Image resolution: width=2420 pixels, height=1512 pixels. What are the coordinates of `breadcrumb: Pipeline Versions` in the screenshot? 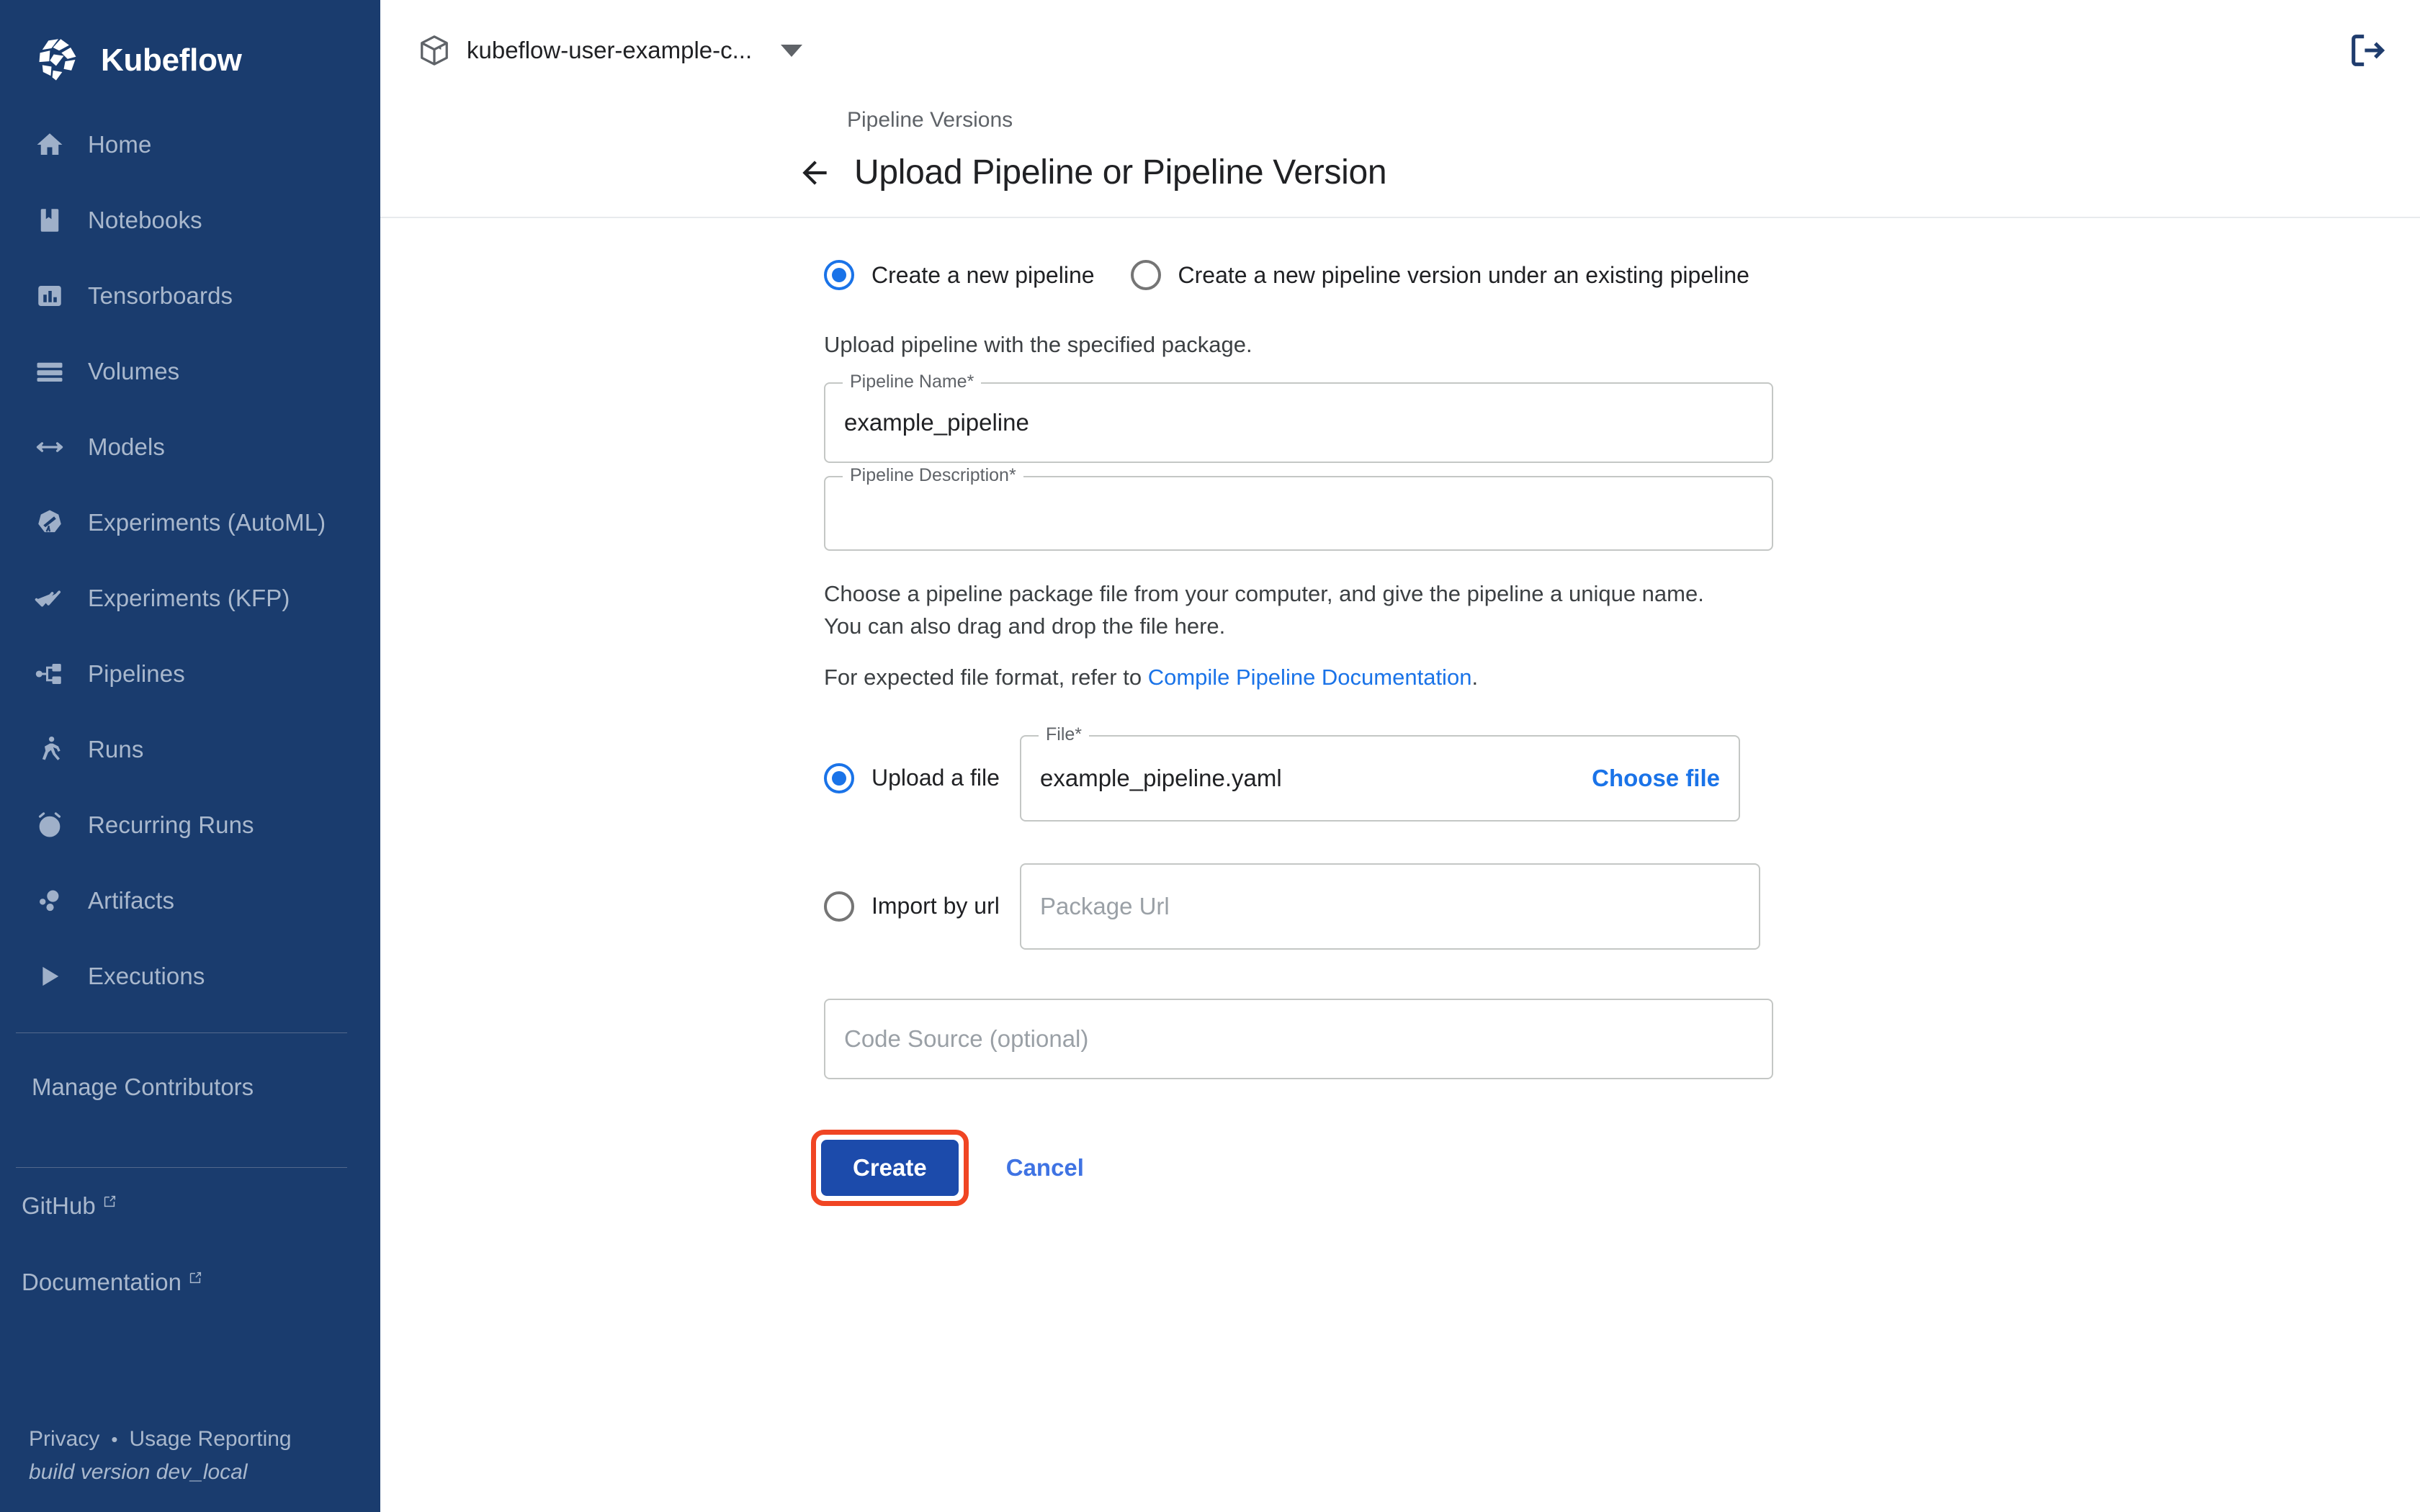 It's located at (1400, 116).